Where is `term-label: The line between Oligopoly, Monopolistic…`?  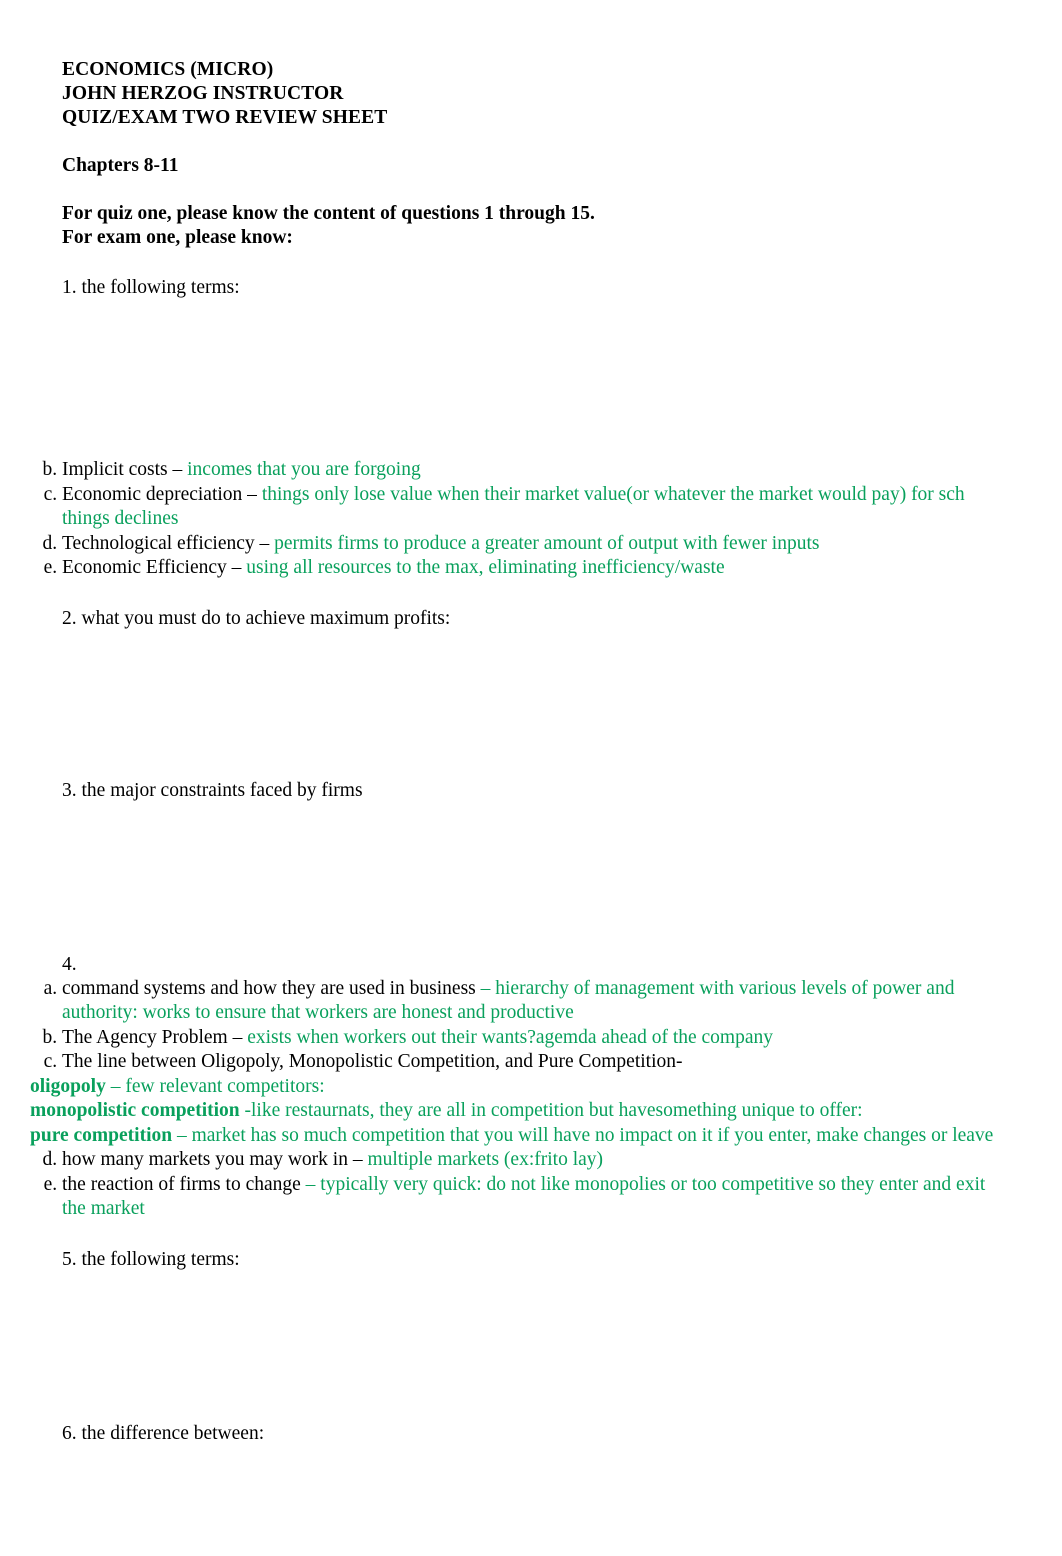
term-label: The line between Oligopoly, Monopolistic… is located at coordinates (372, 1061).